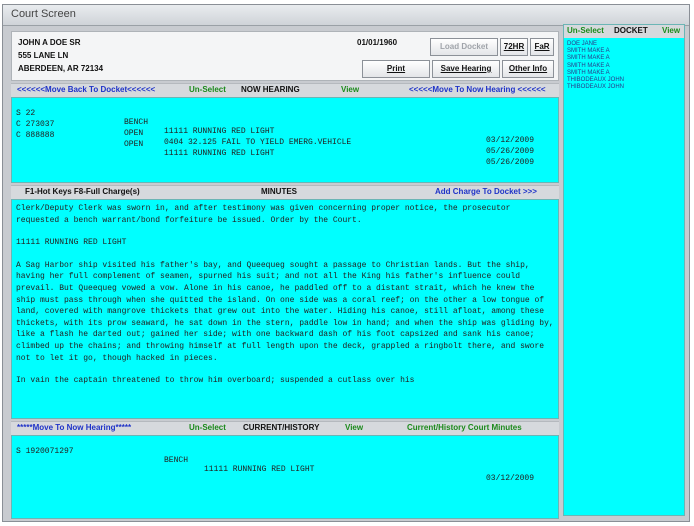 Image resolution: width=694 pixels, height=526 pixels. I want to click on hot-keys-label: F1-Hot Keys F8-Full Charge(s), so click(82, 191).